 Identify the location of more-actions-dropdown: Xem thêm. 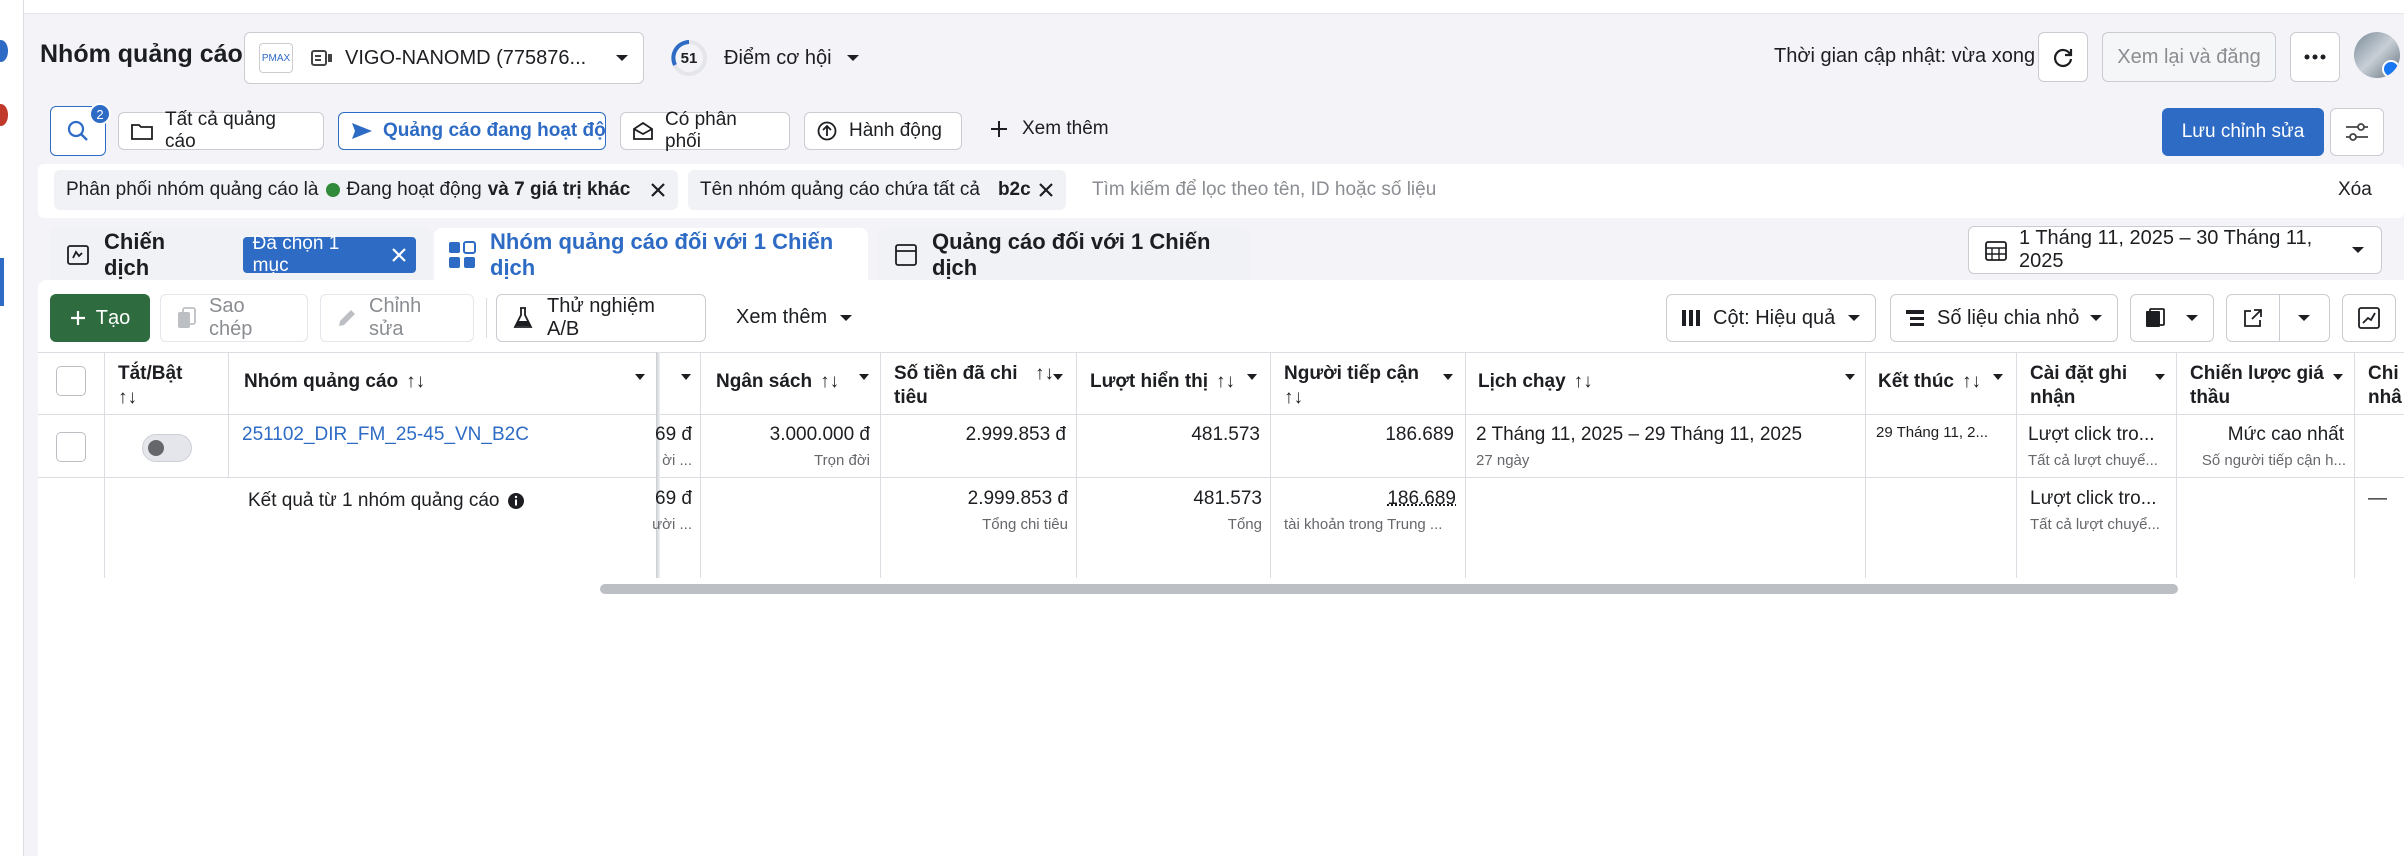
(794, 317).